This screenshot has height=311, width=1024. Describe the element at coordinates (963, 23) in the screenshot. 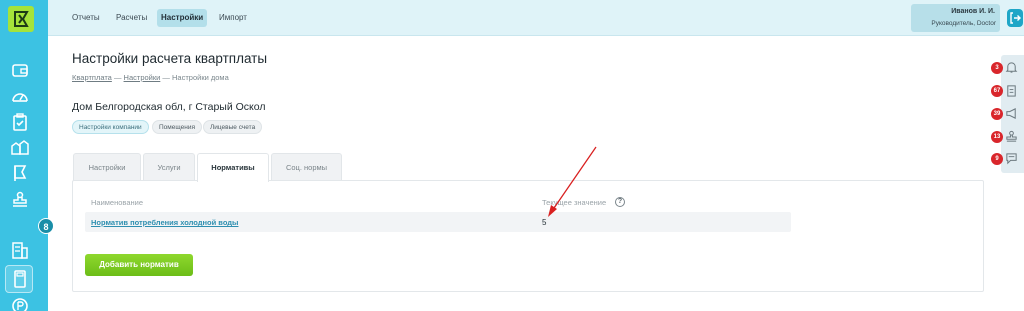

I see `user-role: Руководитель, Doctor` at that location.